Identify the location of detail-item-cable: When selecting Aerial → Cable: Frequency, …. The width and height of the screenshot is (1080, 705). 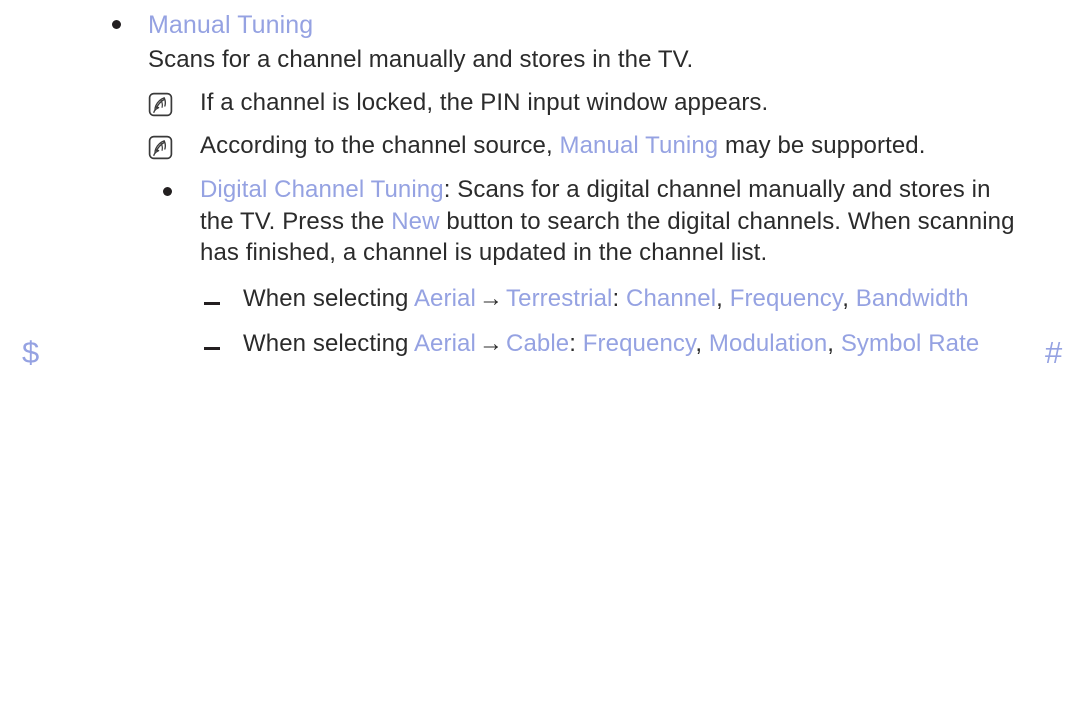
(569, 343).